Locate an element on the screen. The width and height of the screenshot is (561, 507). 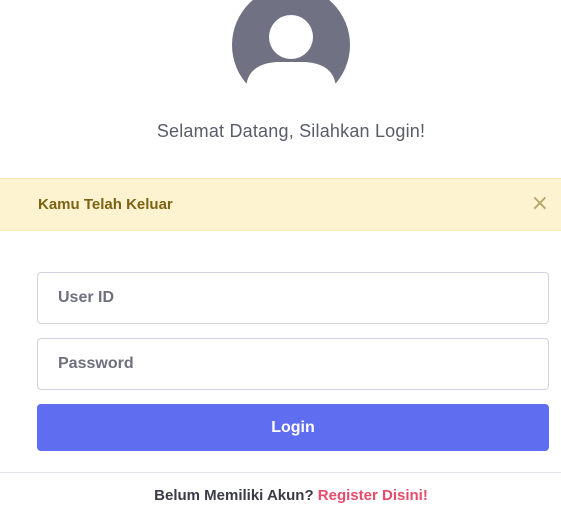
user-id-input is located at coordinates (293, 298).